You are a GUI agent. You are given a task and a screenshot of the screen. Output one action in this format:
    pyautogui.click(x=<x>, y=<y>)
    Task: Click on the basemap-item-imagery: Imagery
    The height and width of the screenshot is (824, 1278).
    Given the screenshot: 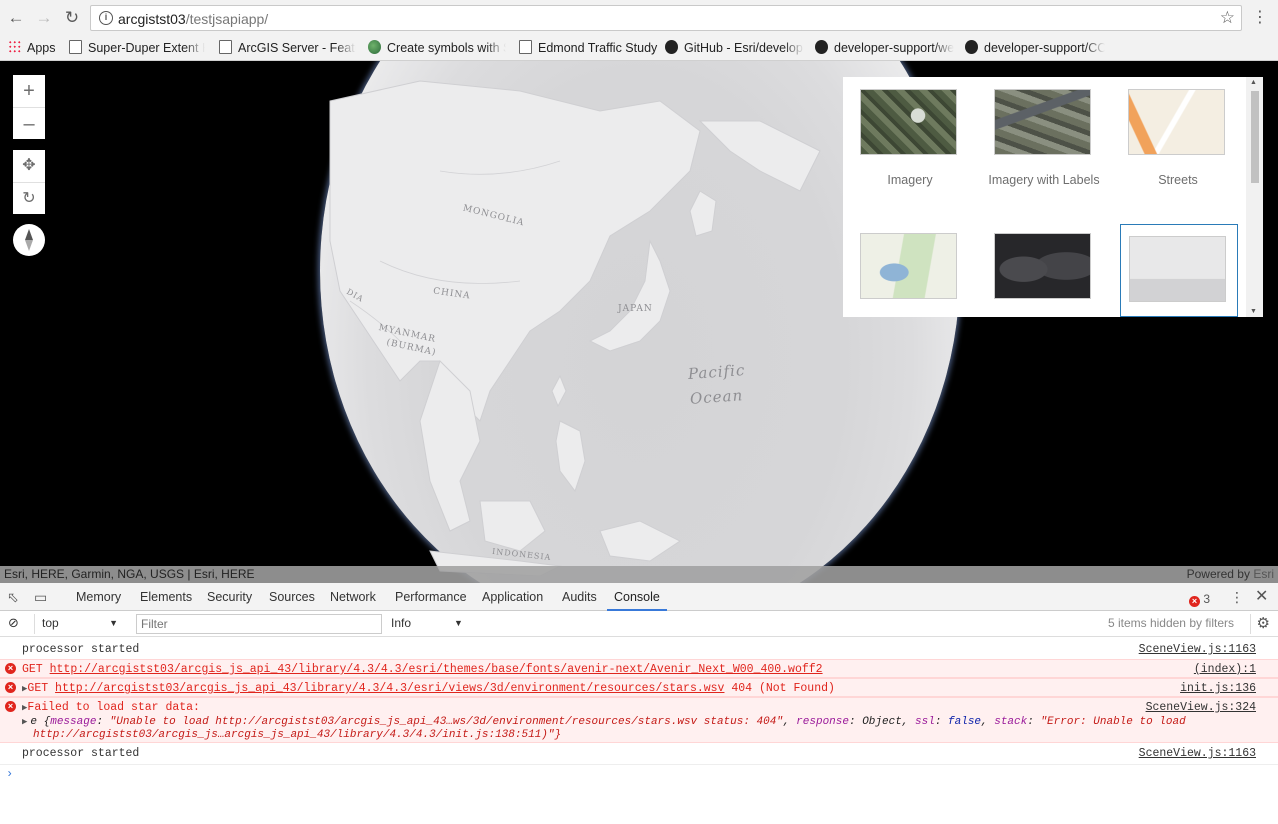 What is the action you would take?
    pyautogui.click(x=902, y=147)
    